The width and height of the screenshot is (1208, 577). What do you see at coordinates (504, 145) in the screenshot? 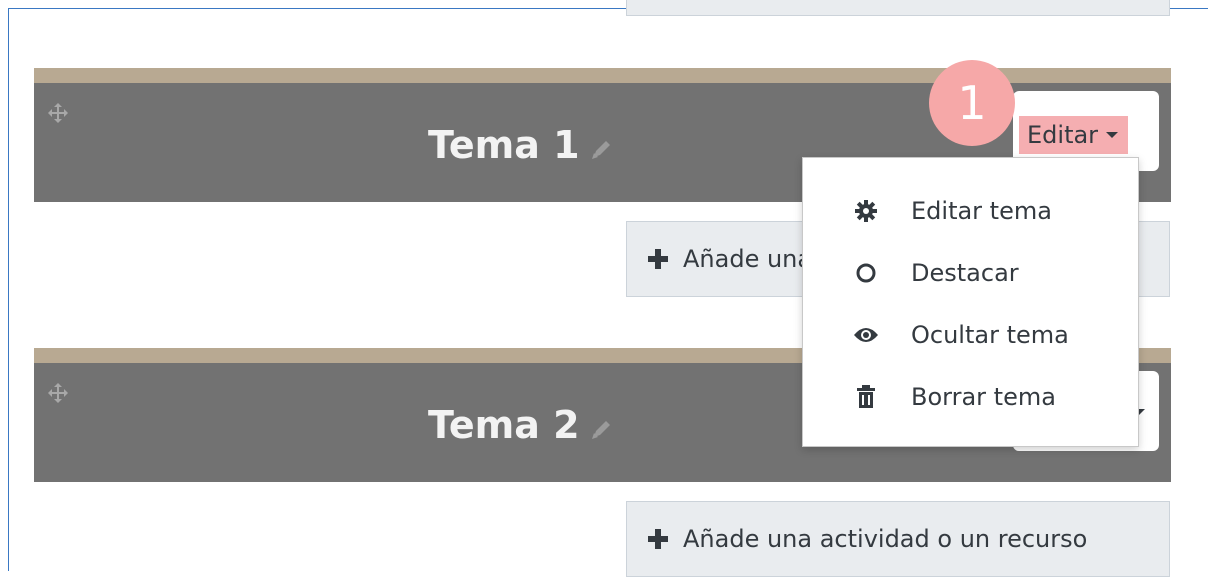
I see `section-title-text: Tema 1` at bounding box center [504, 145].